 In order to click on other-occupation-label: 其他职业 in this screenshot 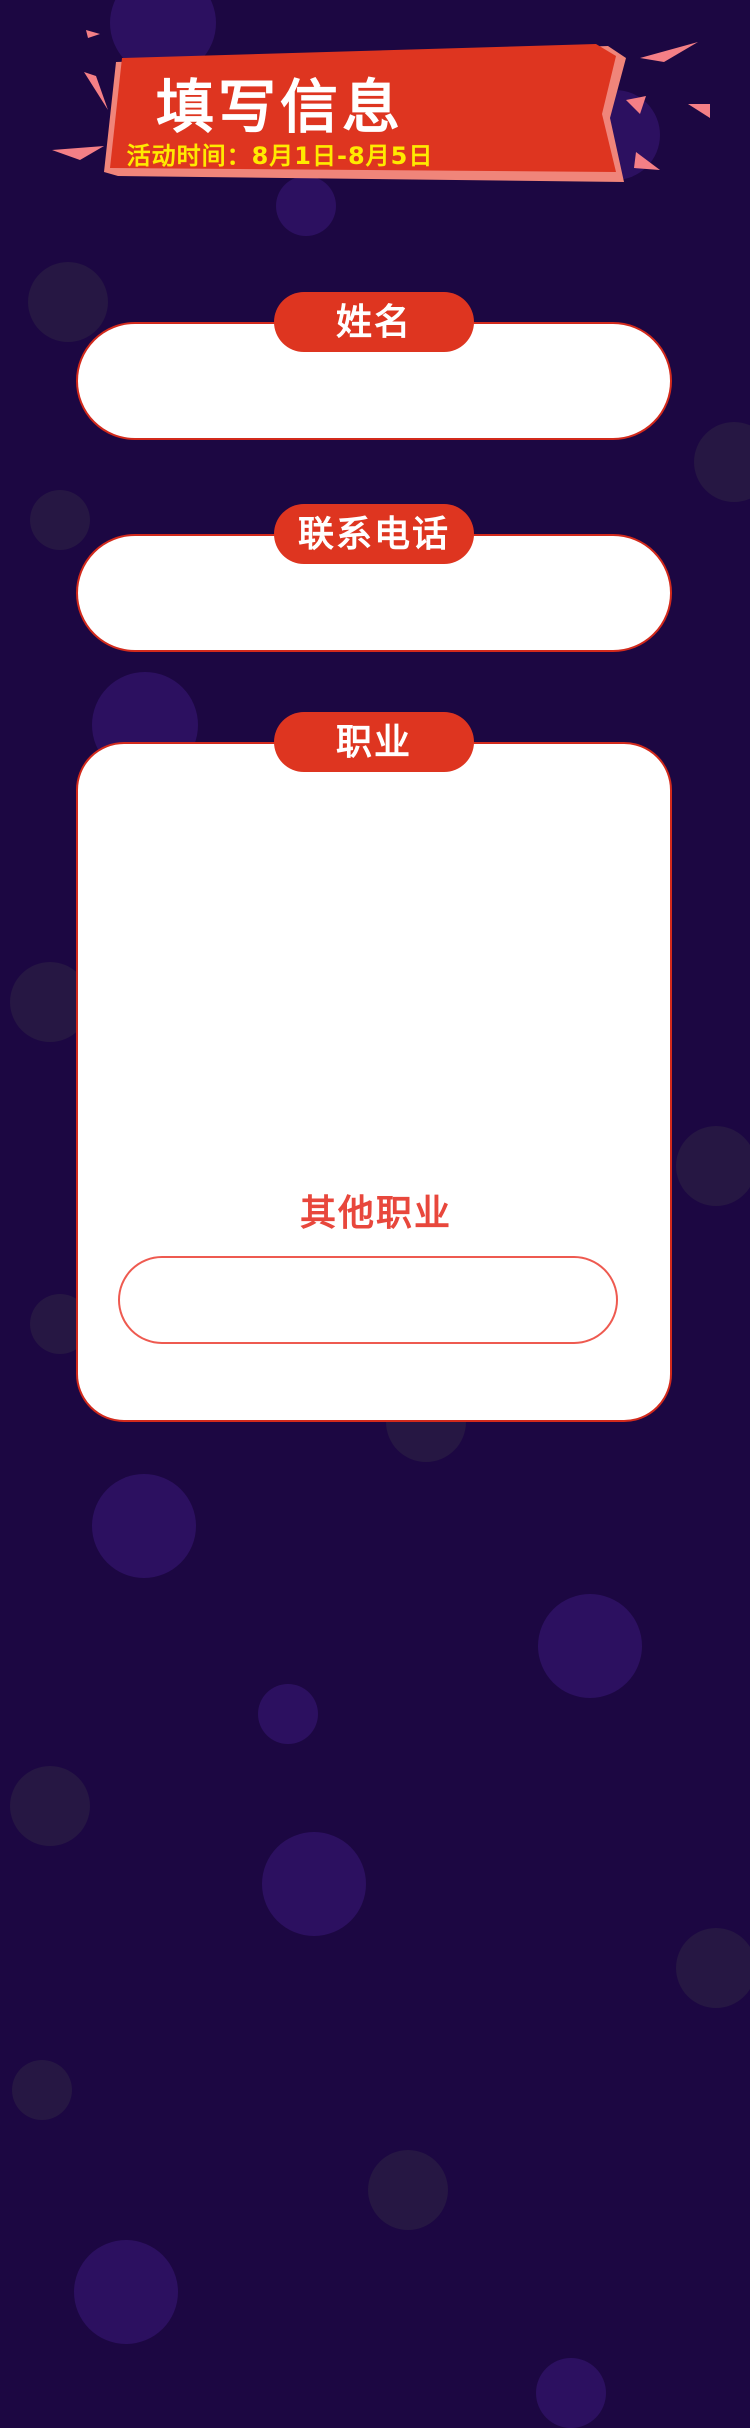, I will do `click(375, 1213)`.